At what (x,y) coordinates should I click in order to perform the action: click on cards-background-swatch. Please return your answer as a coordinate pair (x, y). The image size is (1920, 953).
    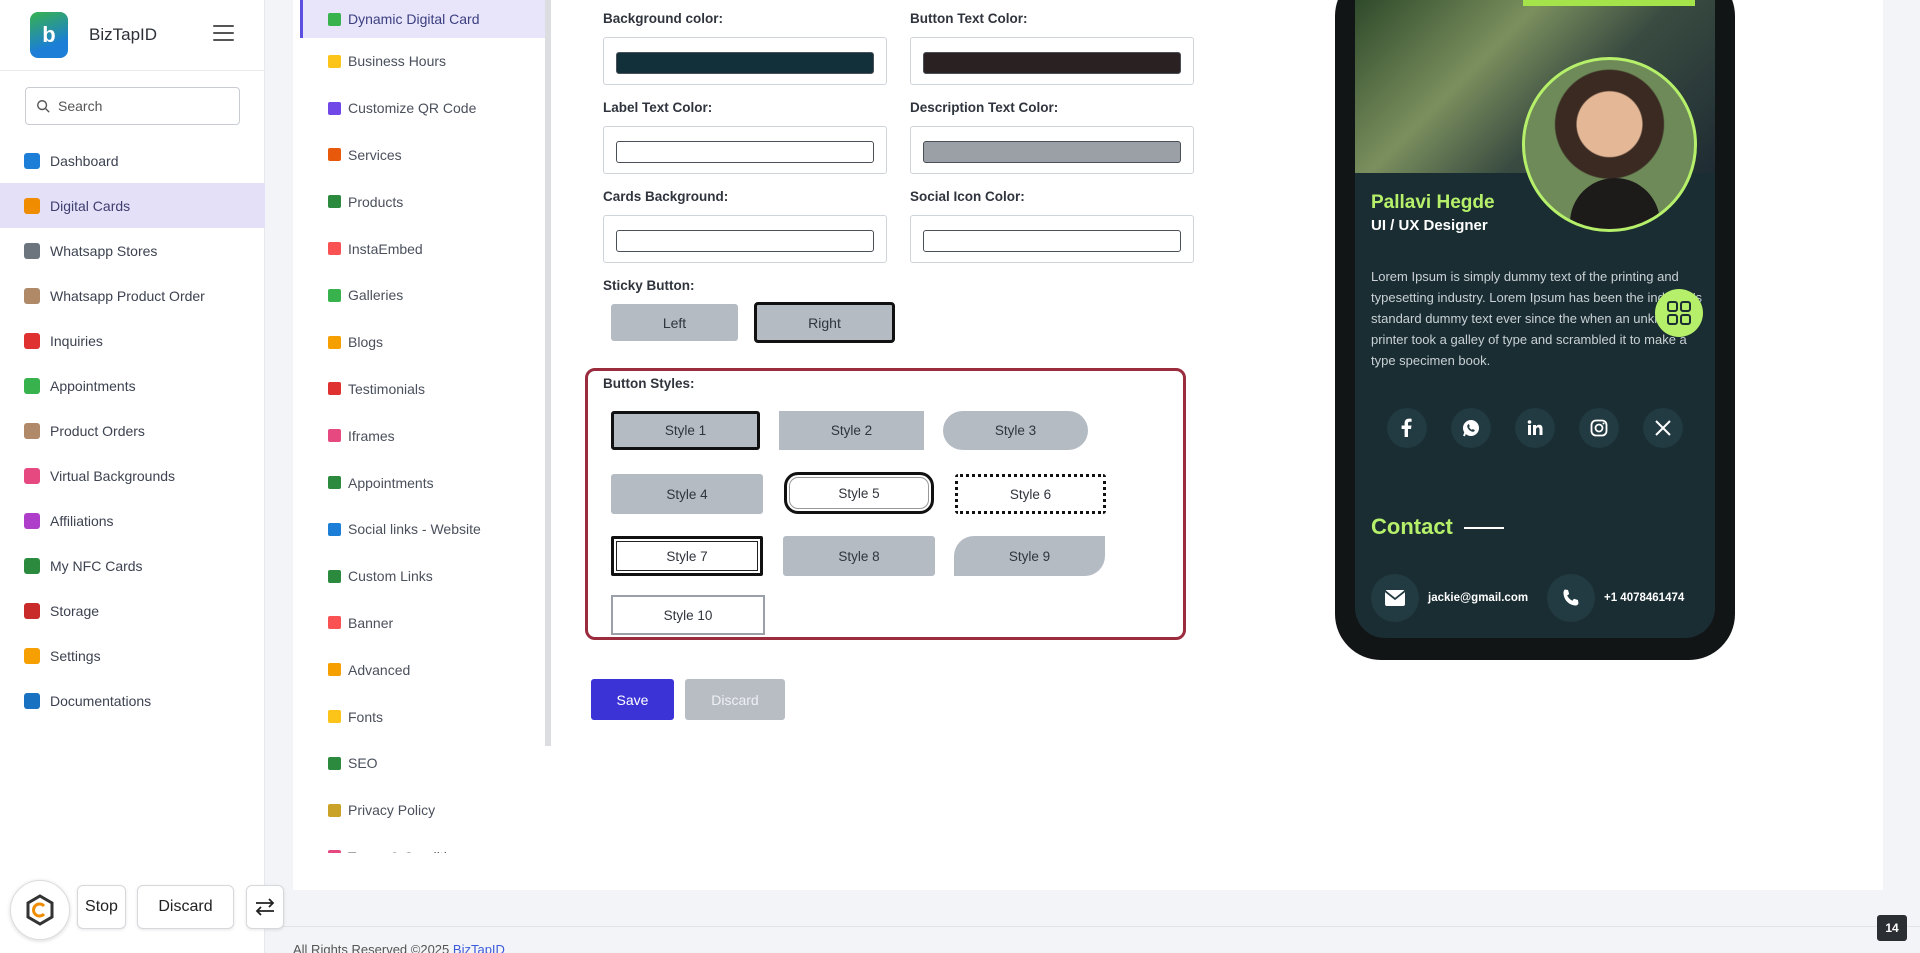
    Looking at the image, I should click on (745, 241).